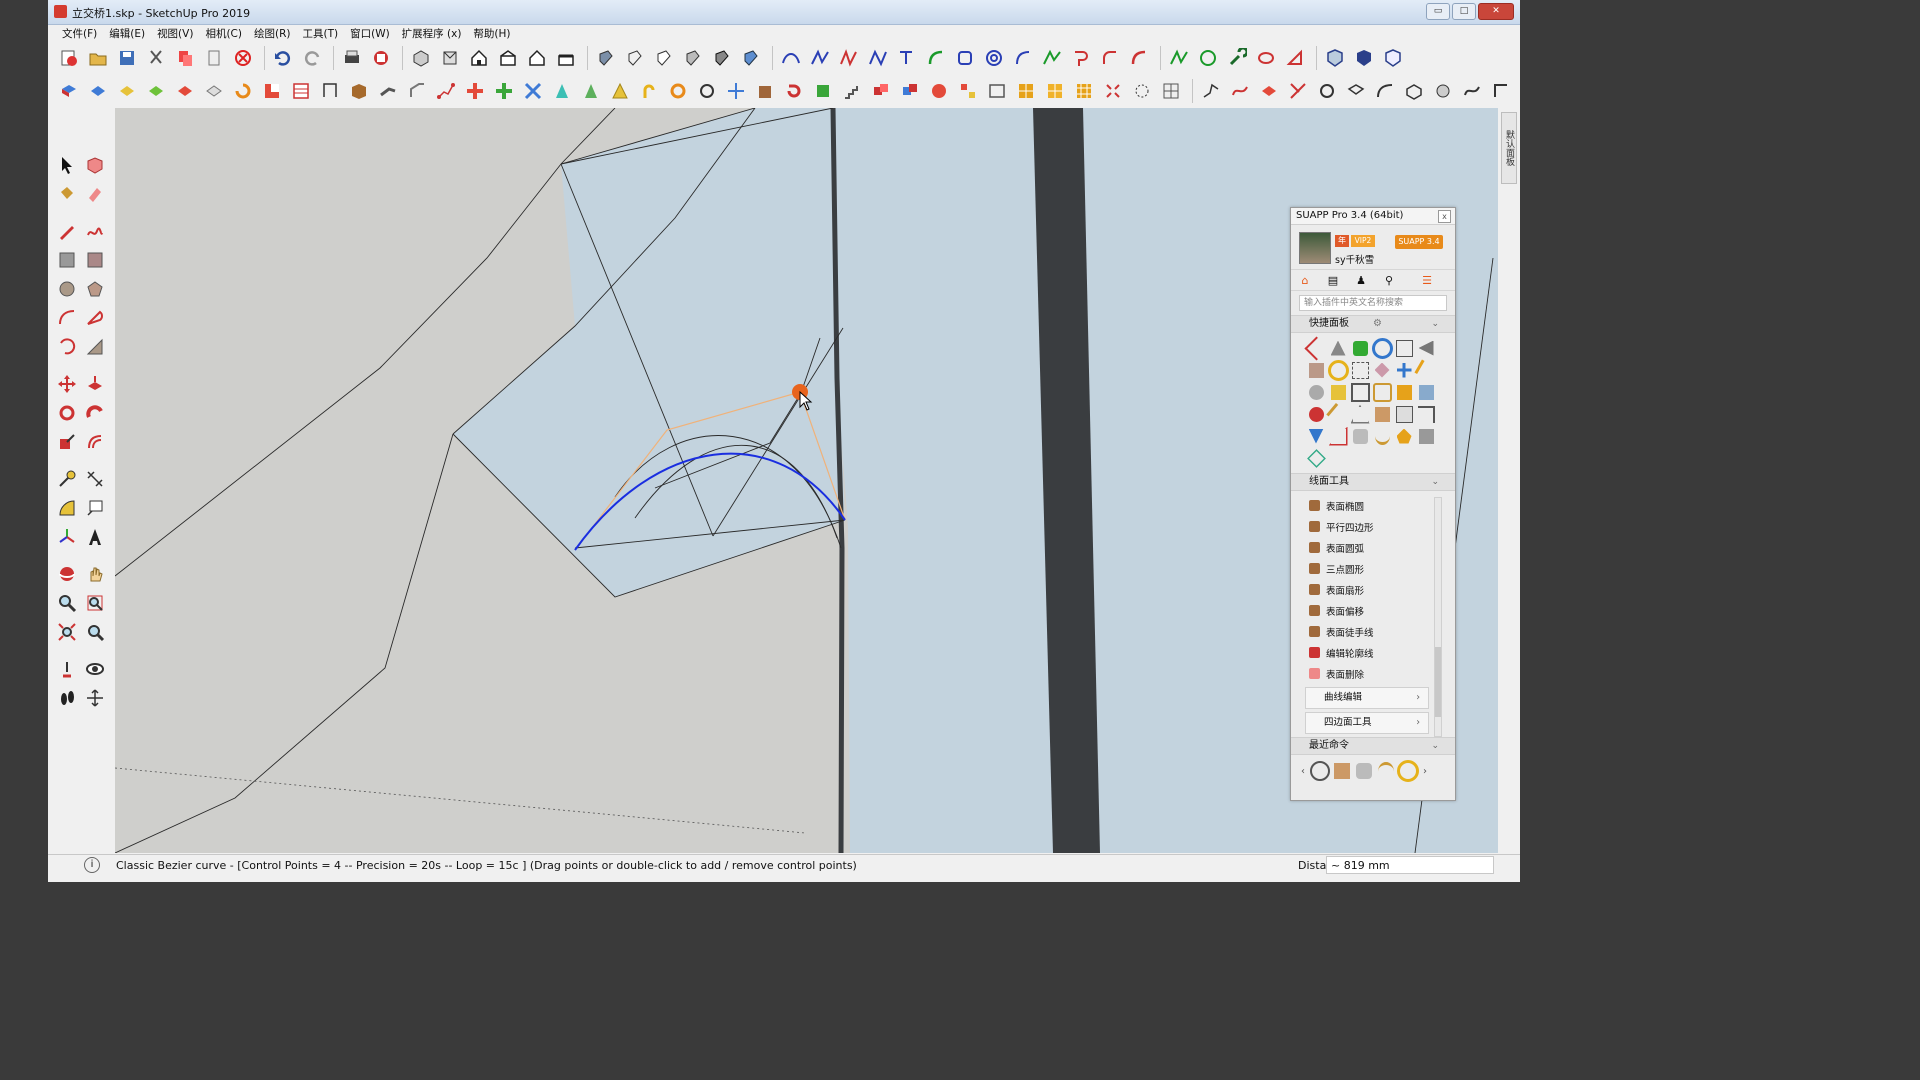 The height and width of the screenshot is (1080, 1920). What do you see at coordinates (1316, 370) in the screenshot?
I see `quick-tool-7-icon` at bounding box center [1316, 370].